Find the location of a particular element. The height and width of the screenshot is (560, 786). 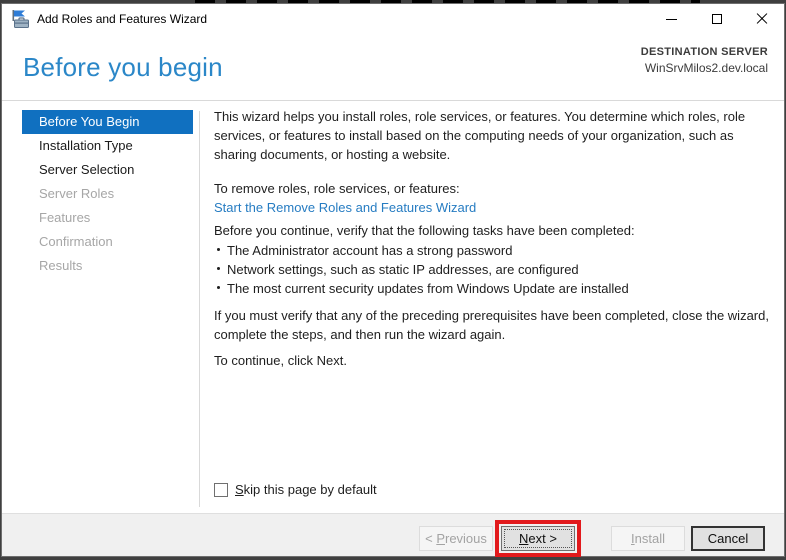

sidebar-item-confirmation: Confirmation is located at coordinates (76, 241).